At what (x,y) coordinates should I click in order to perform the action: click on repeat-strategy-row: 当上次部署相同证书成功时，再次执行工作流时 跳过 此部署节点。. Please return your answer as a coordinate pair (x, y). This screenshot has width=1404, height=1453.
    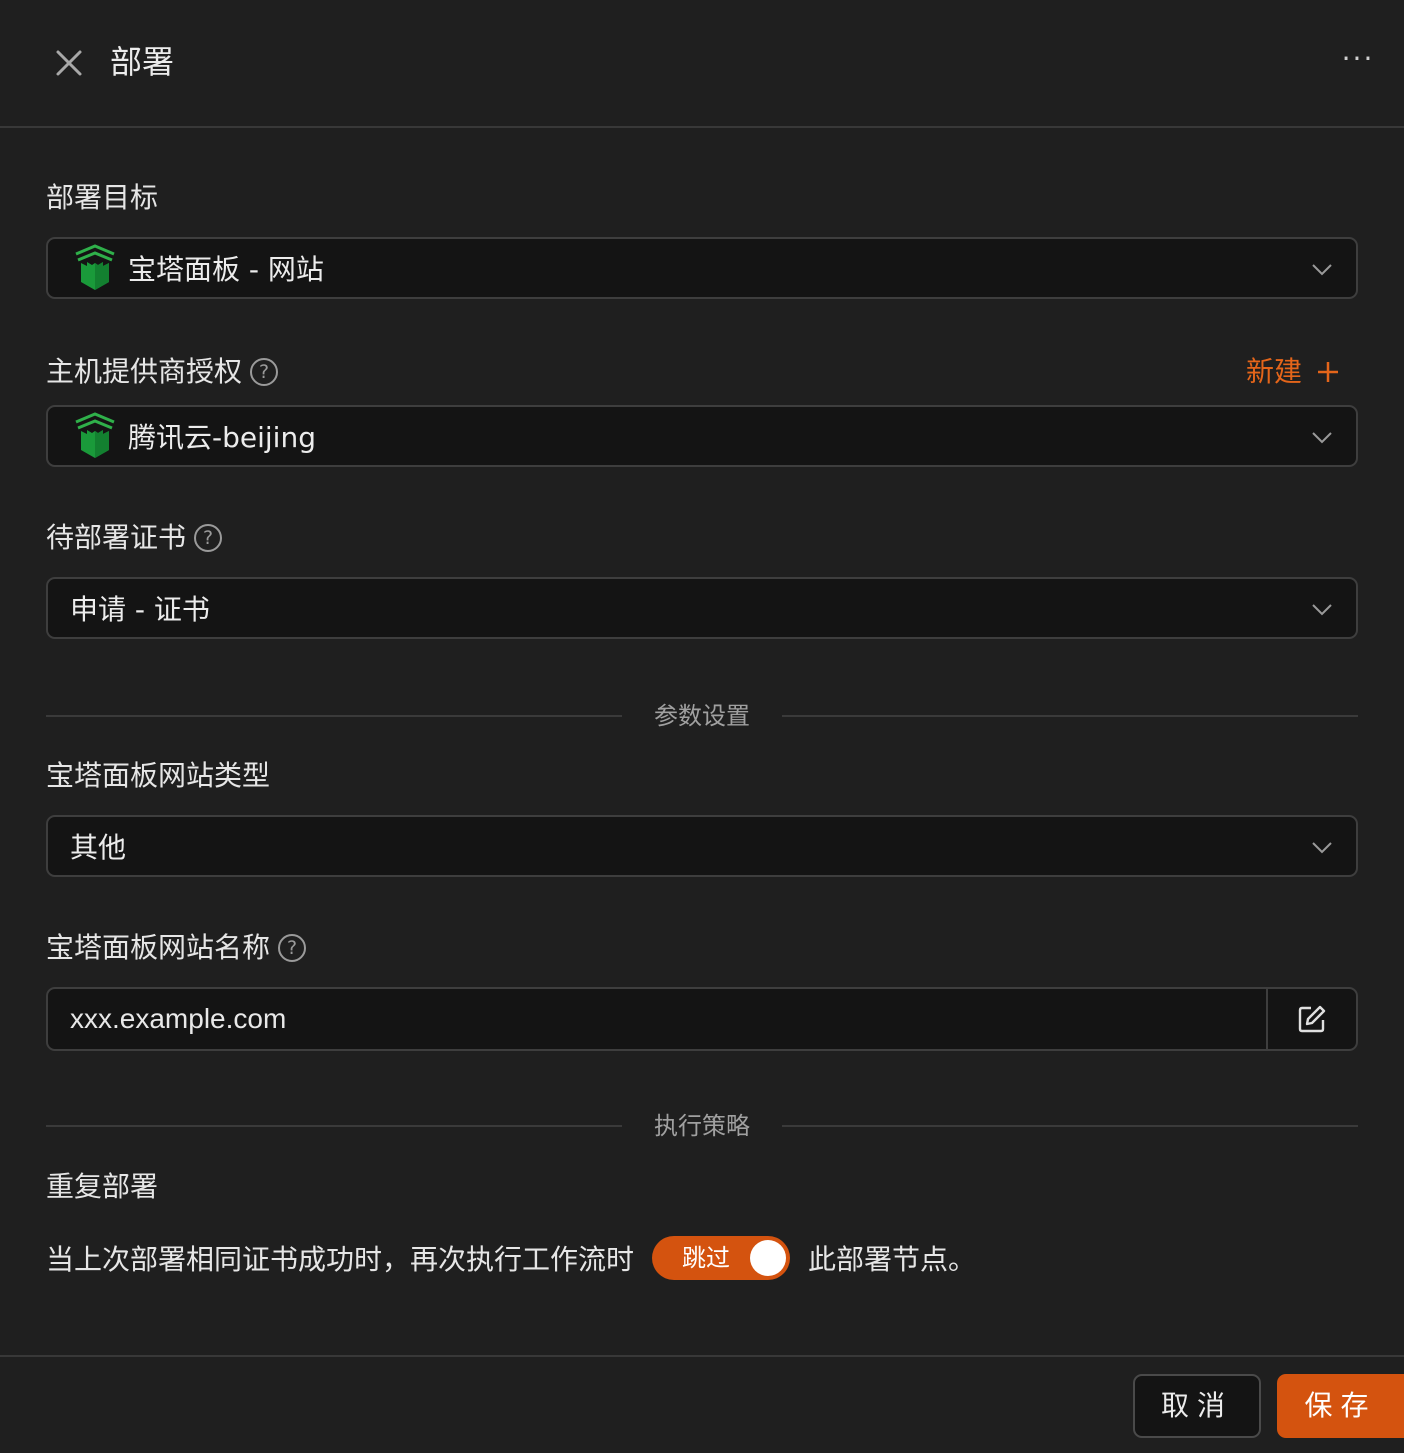
    Looking at the image, I should click on (511, 1258).